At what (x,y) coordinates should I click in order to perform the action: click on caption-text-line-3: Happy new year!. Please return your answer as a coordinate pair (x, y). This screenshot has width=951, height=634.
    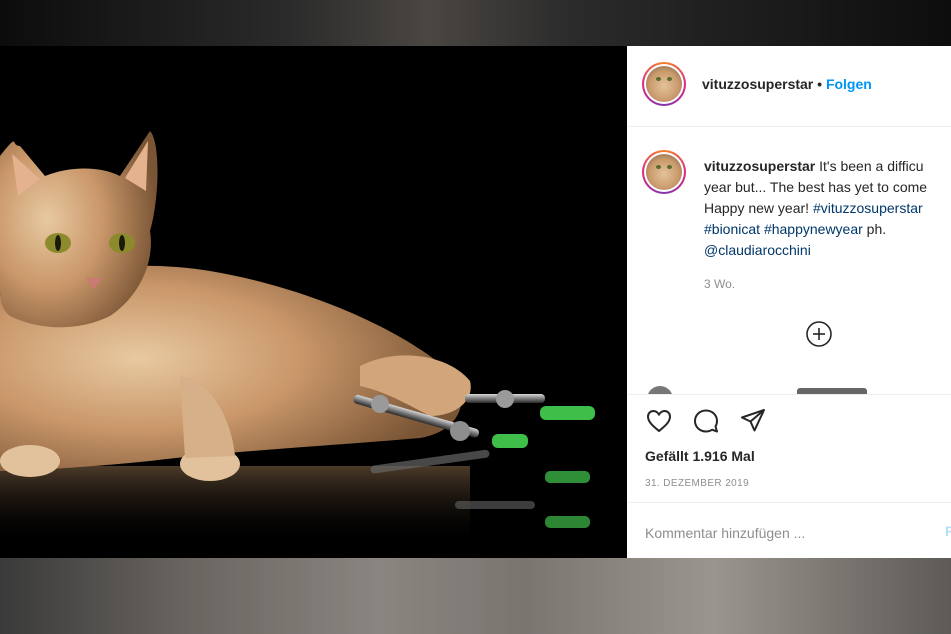
    Looking at the image, I should click on (758, 208).